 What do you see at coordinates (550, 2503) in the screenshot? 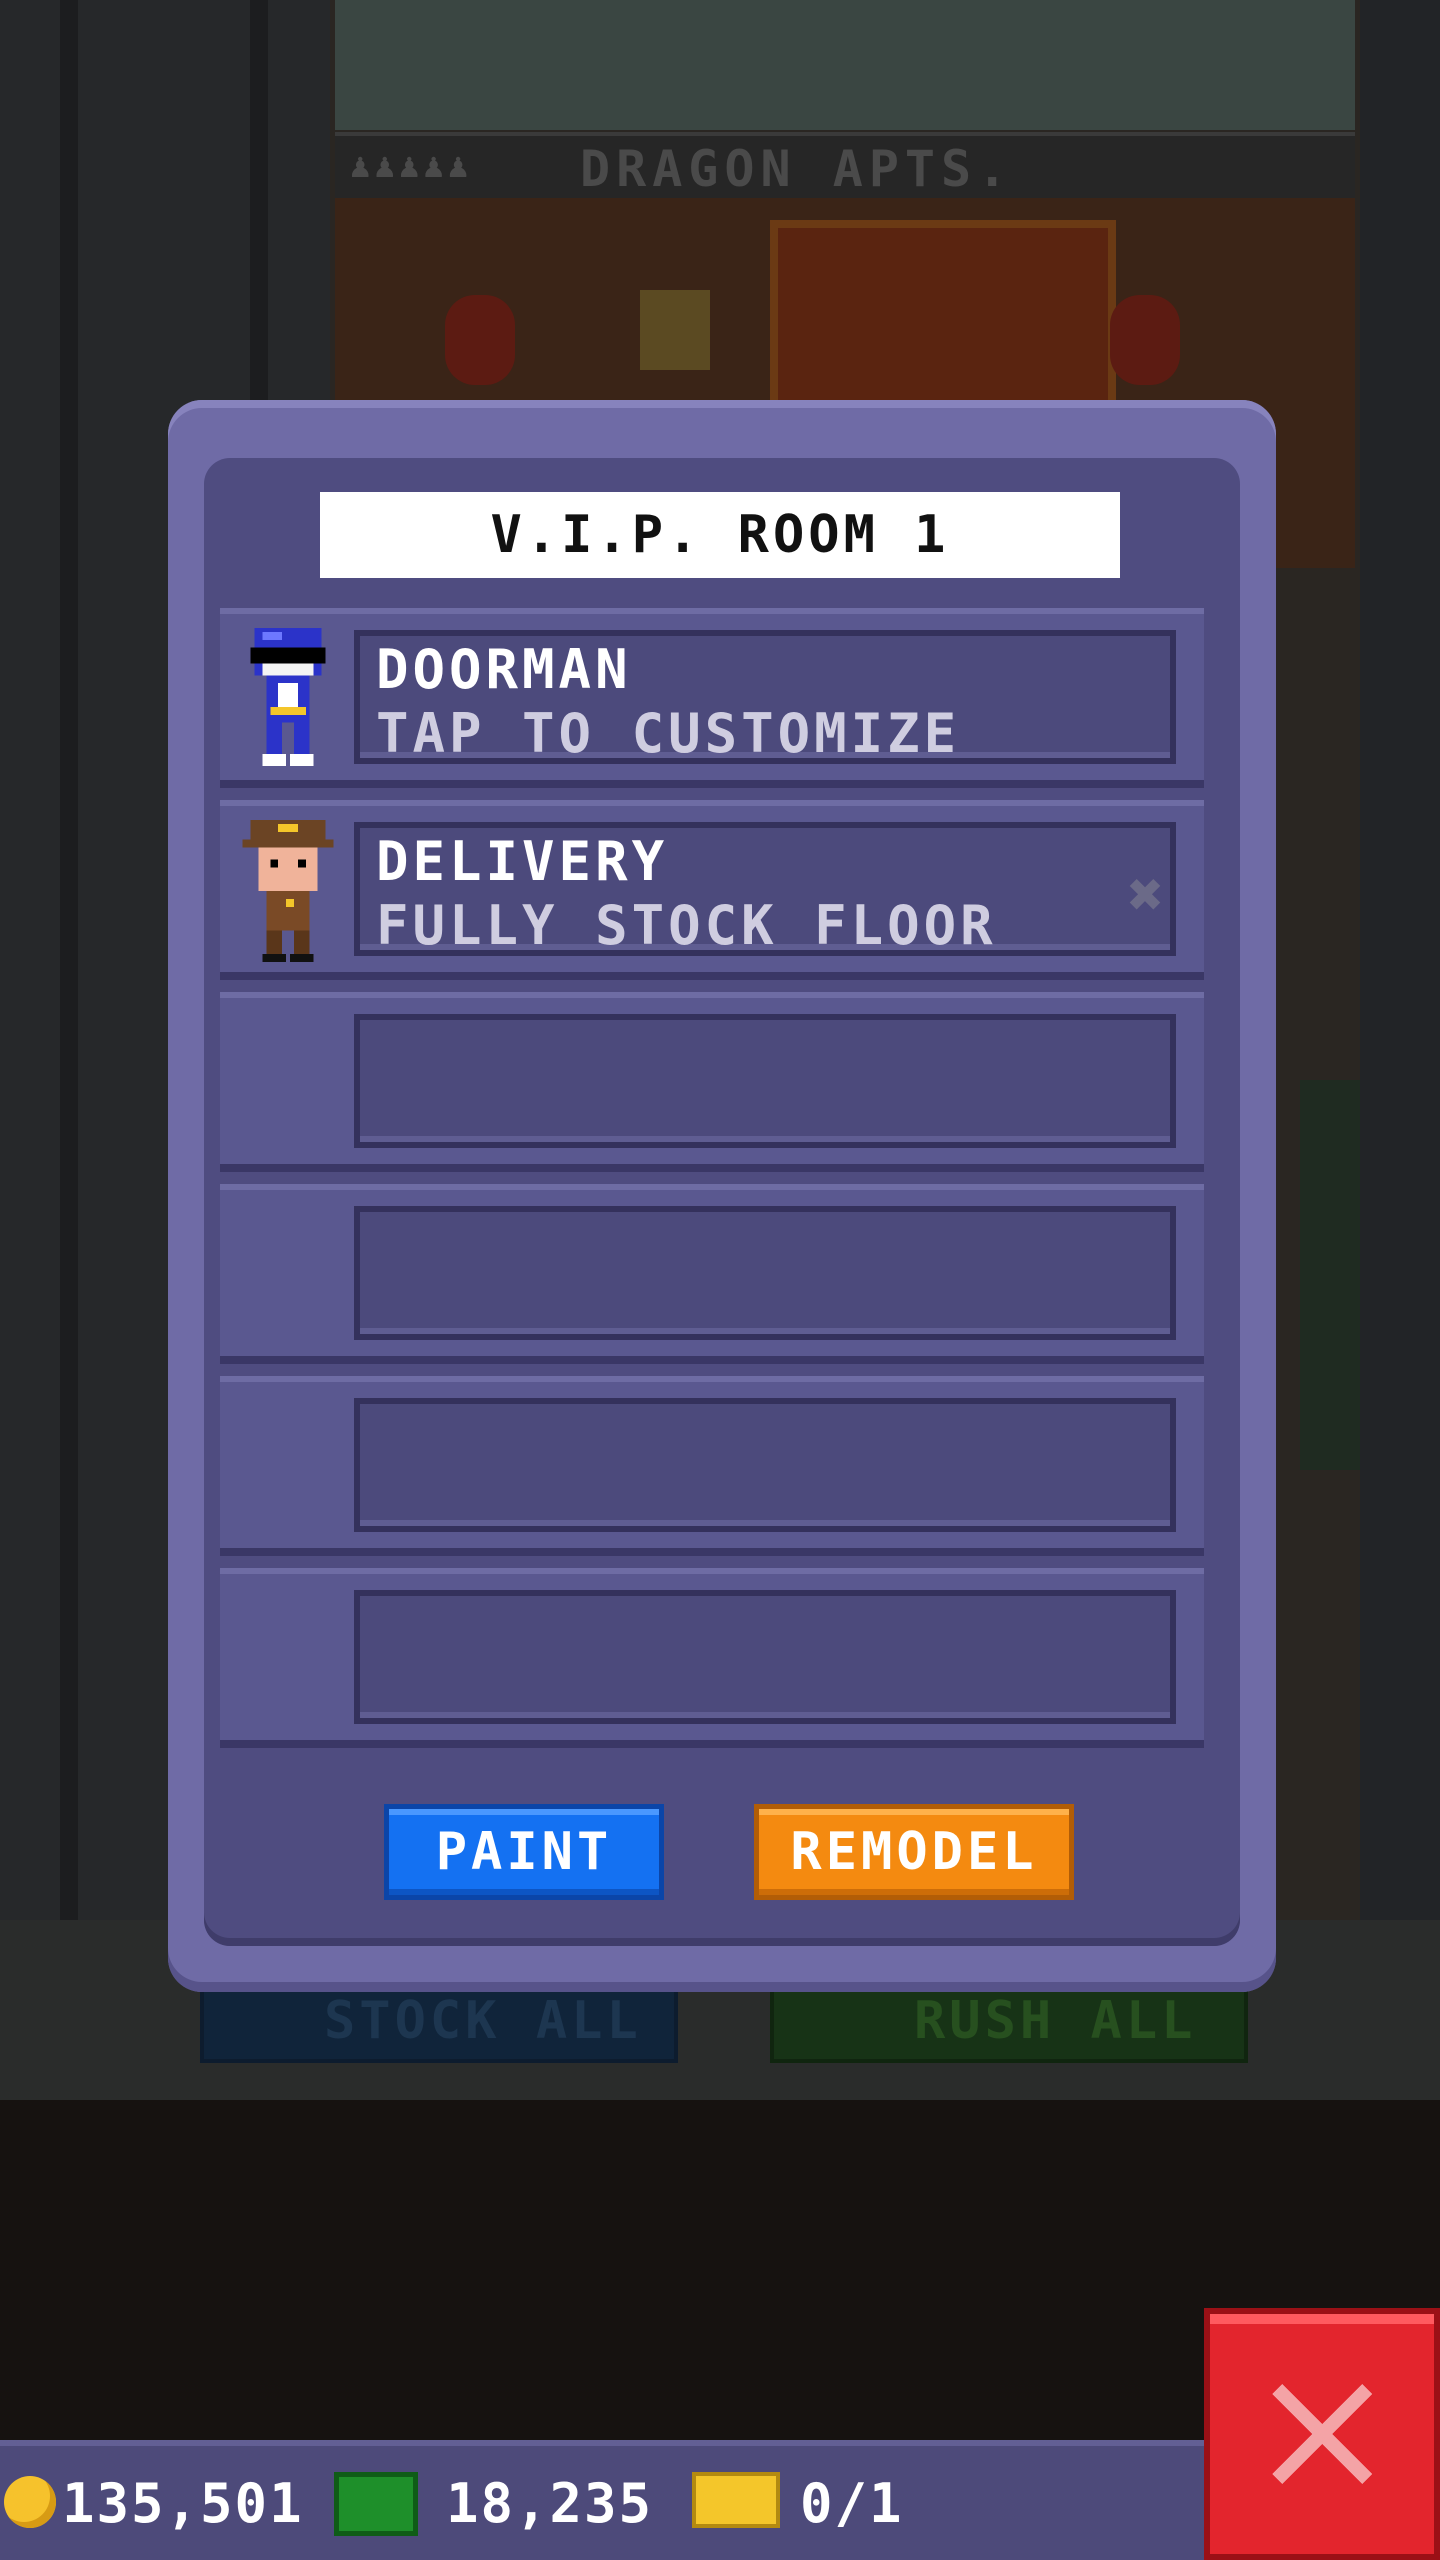
I see `bux-balance: 18,235` at bounding box center [550, 2503].